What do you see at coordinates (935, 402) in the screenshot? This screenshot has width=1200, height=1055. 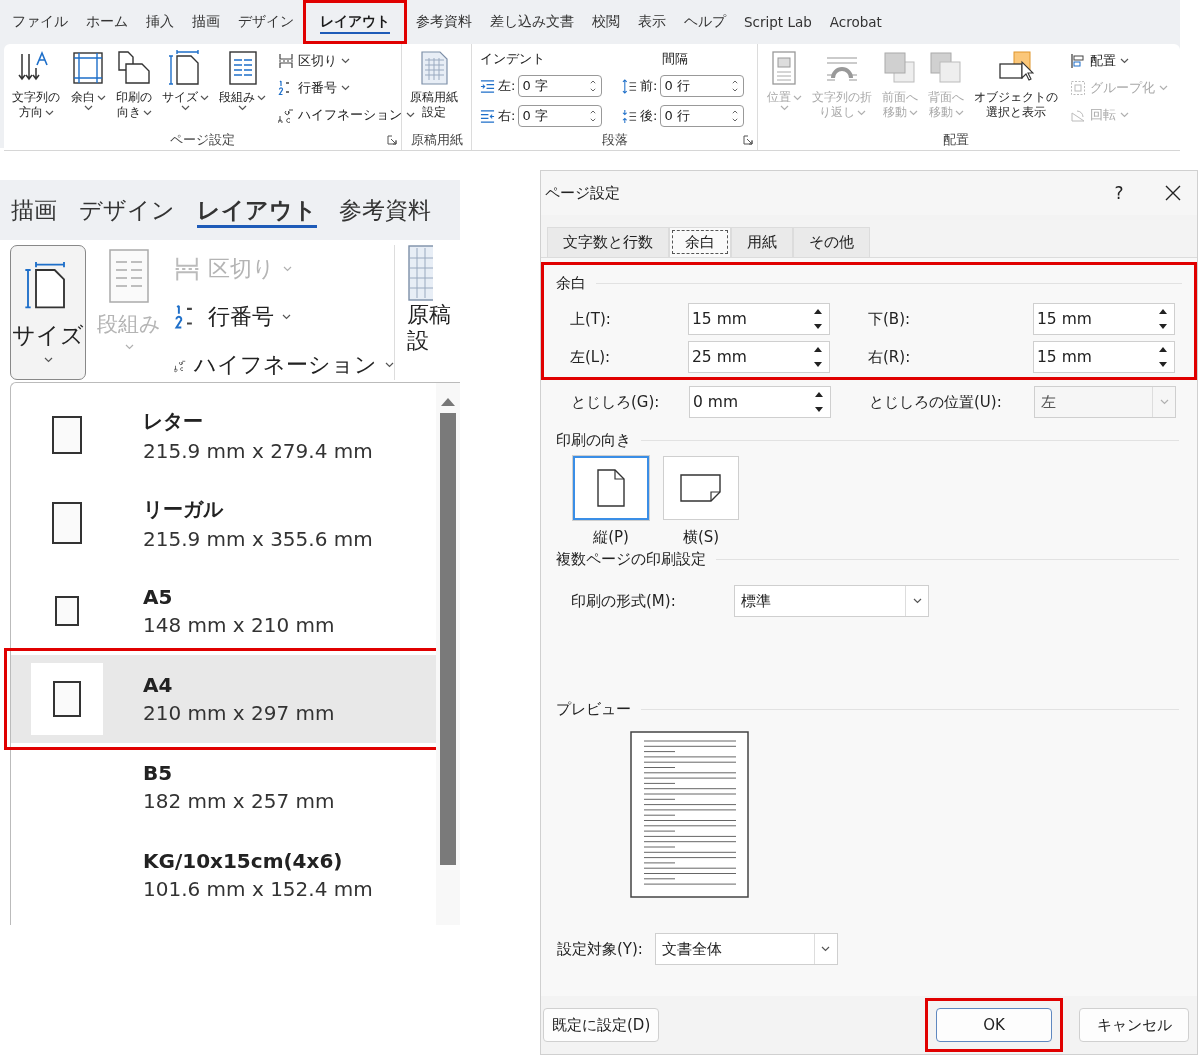 I see `field-label: とじしろの位置(U):` at bounding box center [935, 402].